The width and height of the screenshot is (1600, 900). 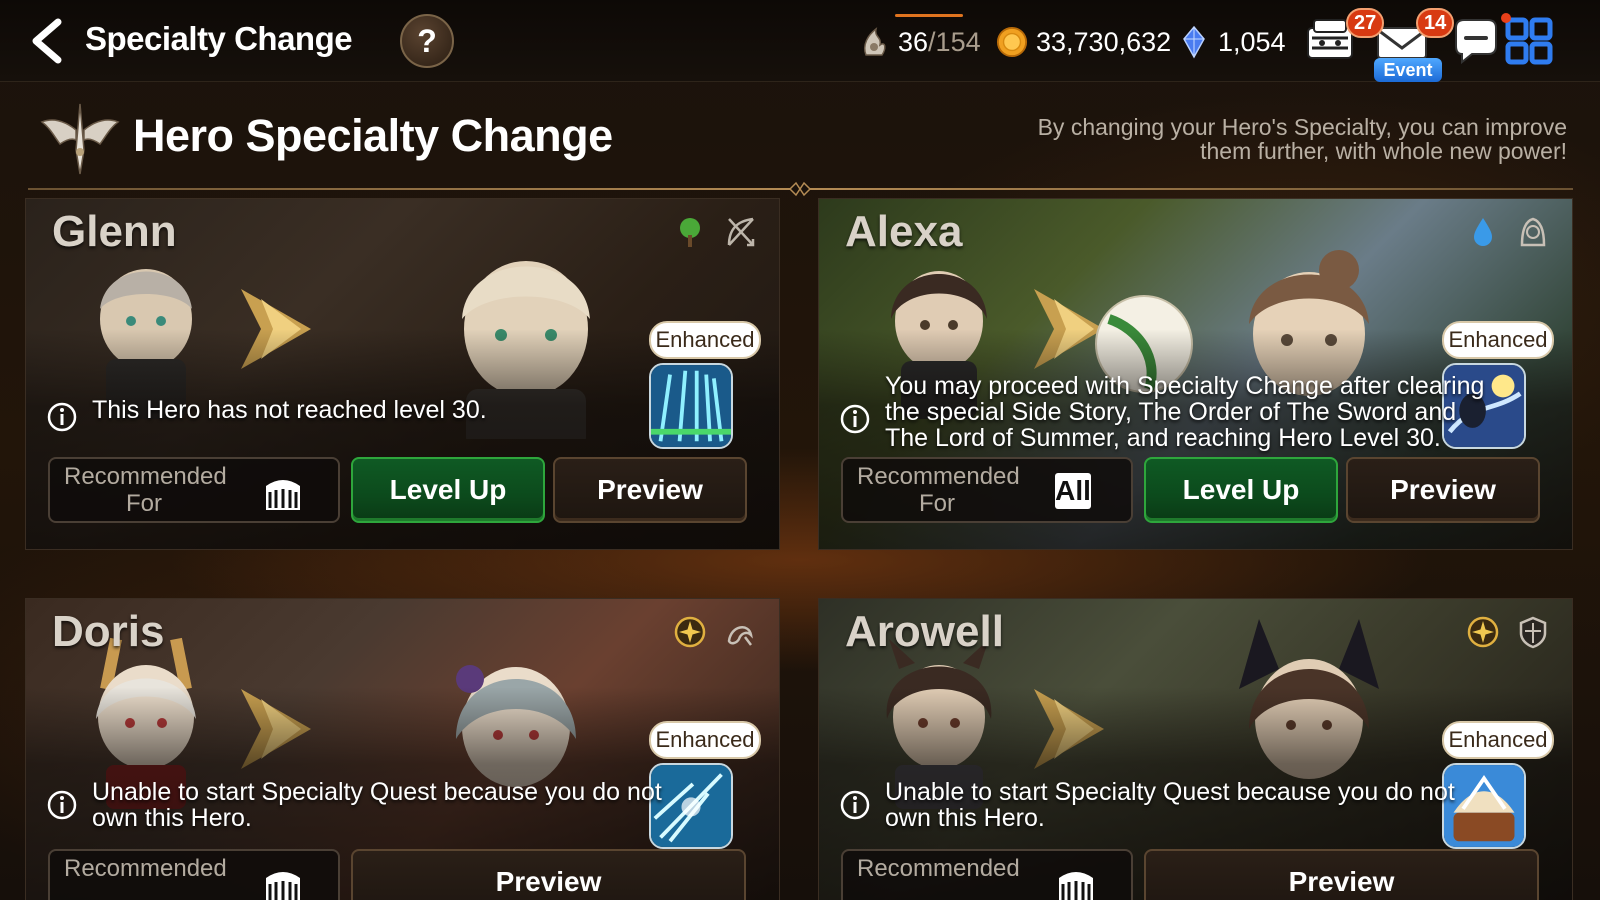 I want to click on ranger-class-icon, so click(x=741, y=232).